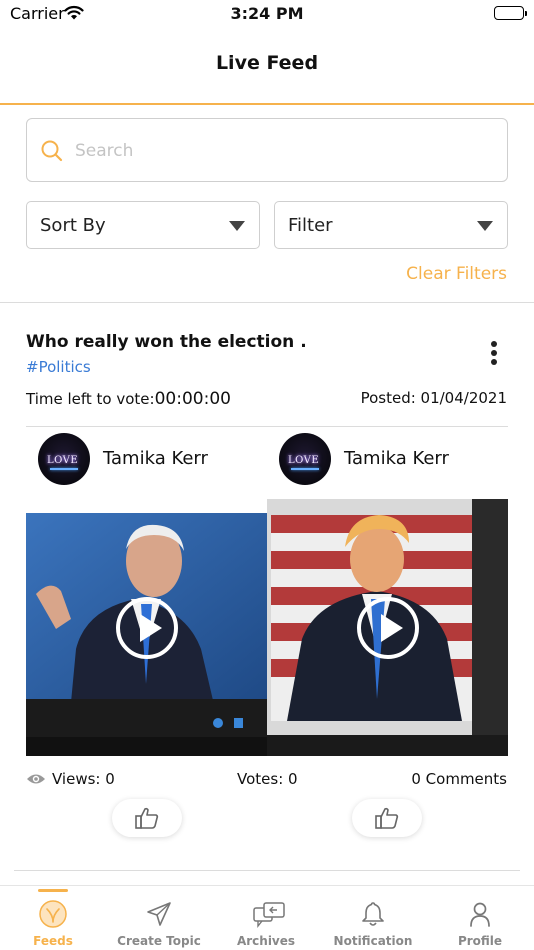 This screenshot has width=534, height=950. What do you see at coordinates (267, 104) in the screenshot?
I see `header-divider` at bounding box center [267, 104].